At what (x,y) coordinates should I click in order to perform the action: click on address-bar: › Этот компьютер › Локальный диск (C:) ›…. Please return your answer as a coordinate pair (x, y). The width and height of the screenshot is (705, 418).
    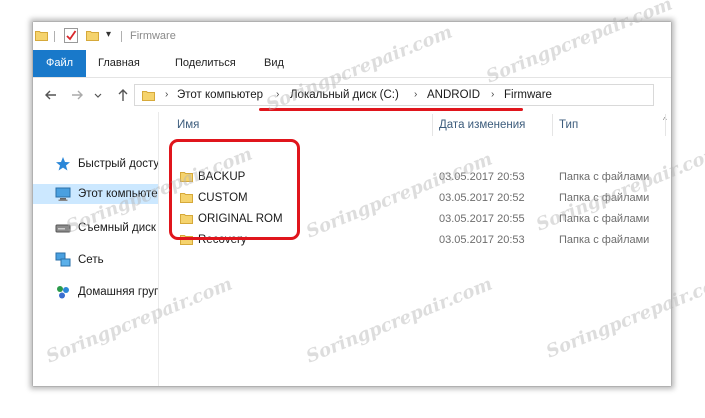
    Looking at the image, I should click on (394, 95).